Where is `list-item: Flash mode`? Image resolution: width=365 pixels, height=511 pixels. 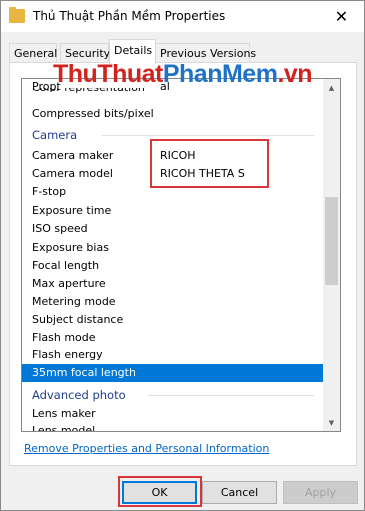 list-item: Flash mode is located at coordinates (173, 338).